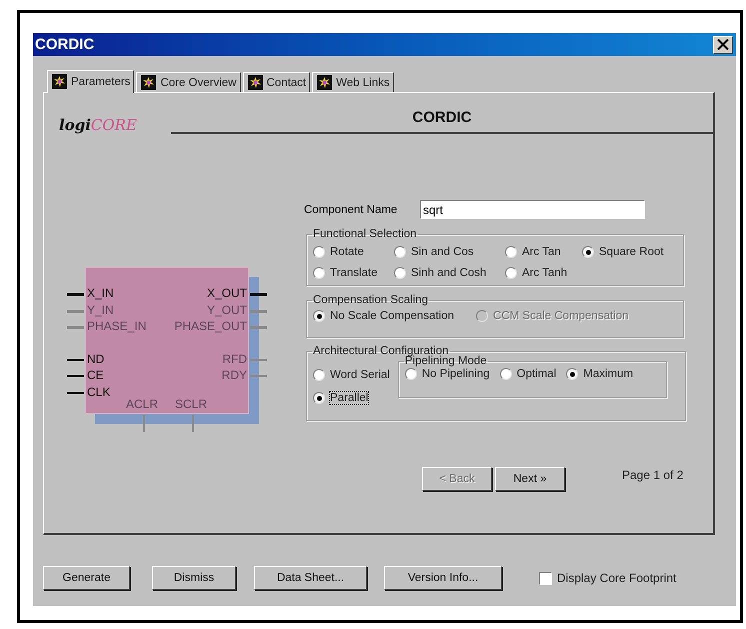  I want to click on radio-button: Rotate, so click(353, 252).